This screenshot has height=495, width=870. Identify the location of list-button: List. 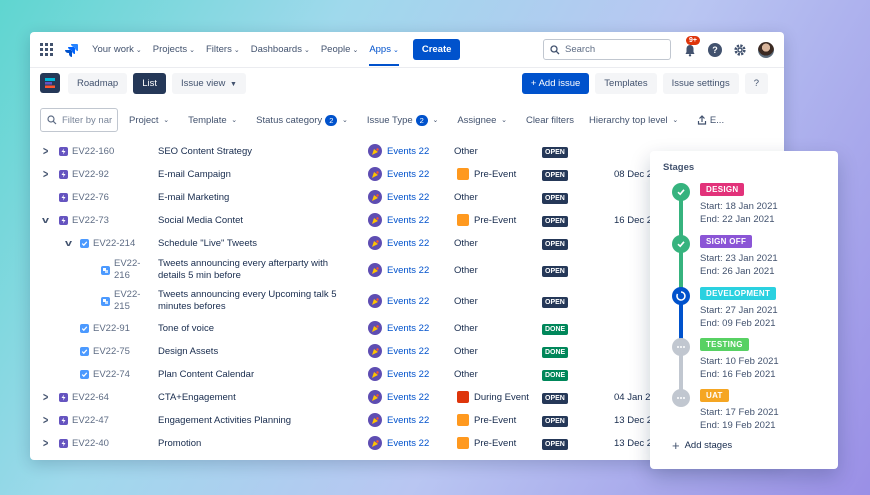
(149, 83).